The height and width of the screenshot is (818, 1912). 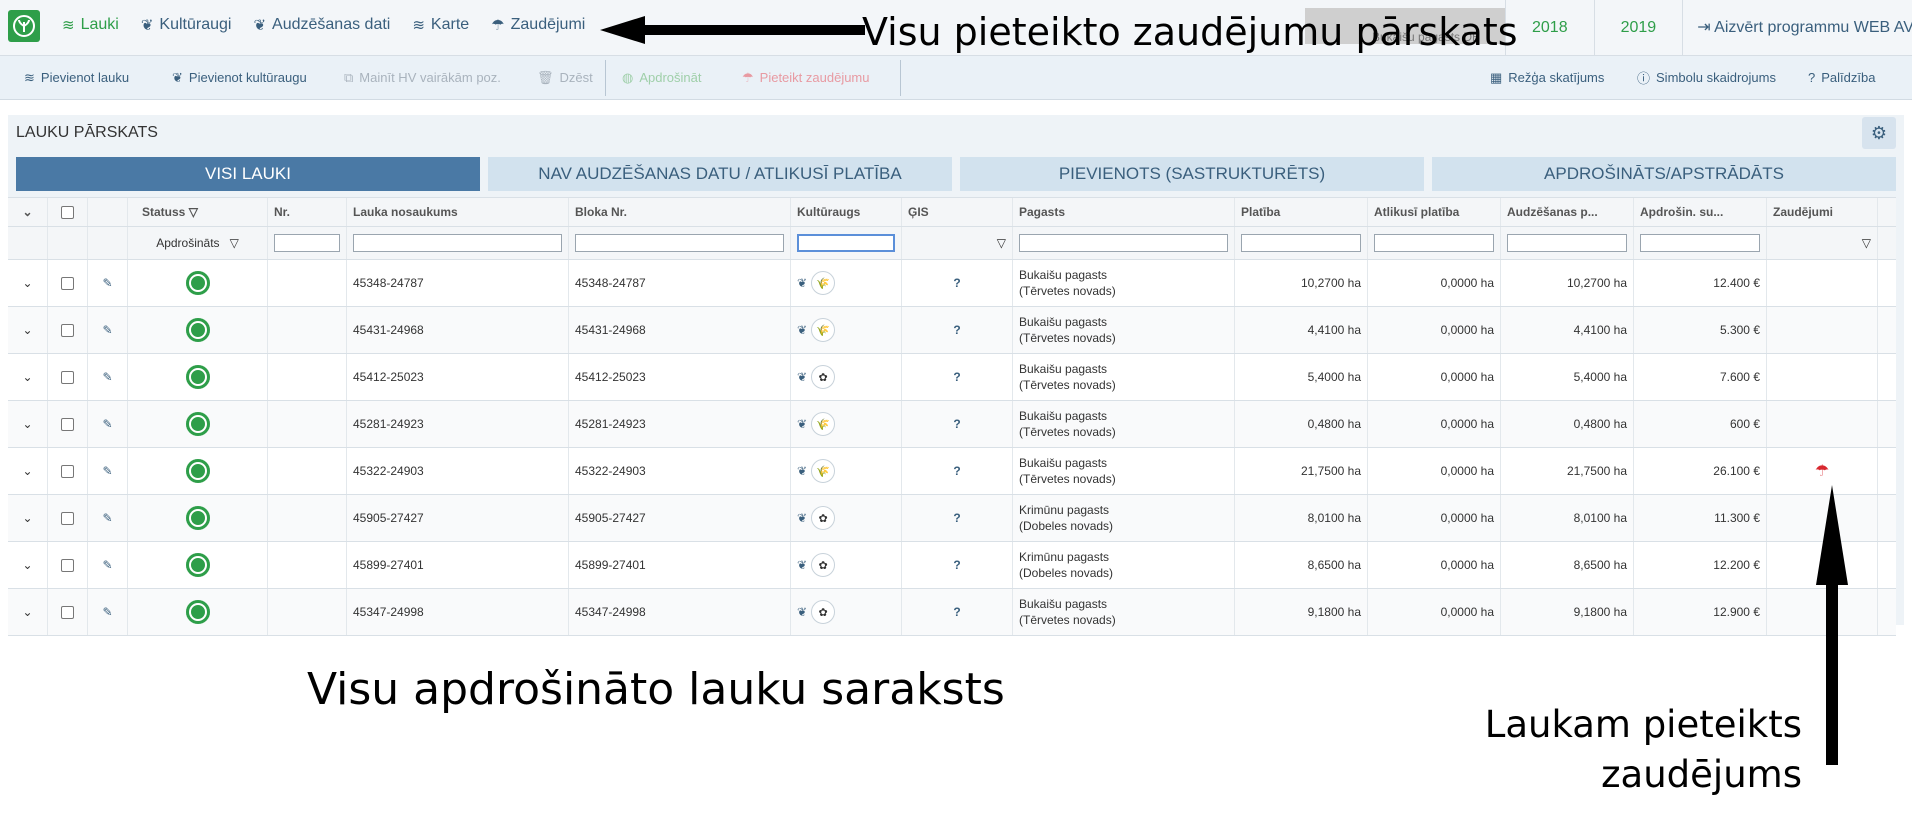 What do you see at coordinates (248, 174) in the screenshot?
I see `tab-all-fields: VISI LAUKI` at bounding box center [248, 174].